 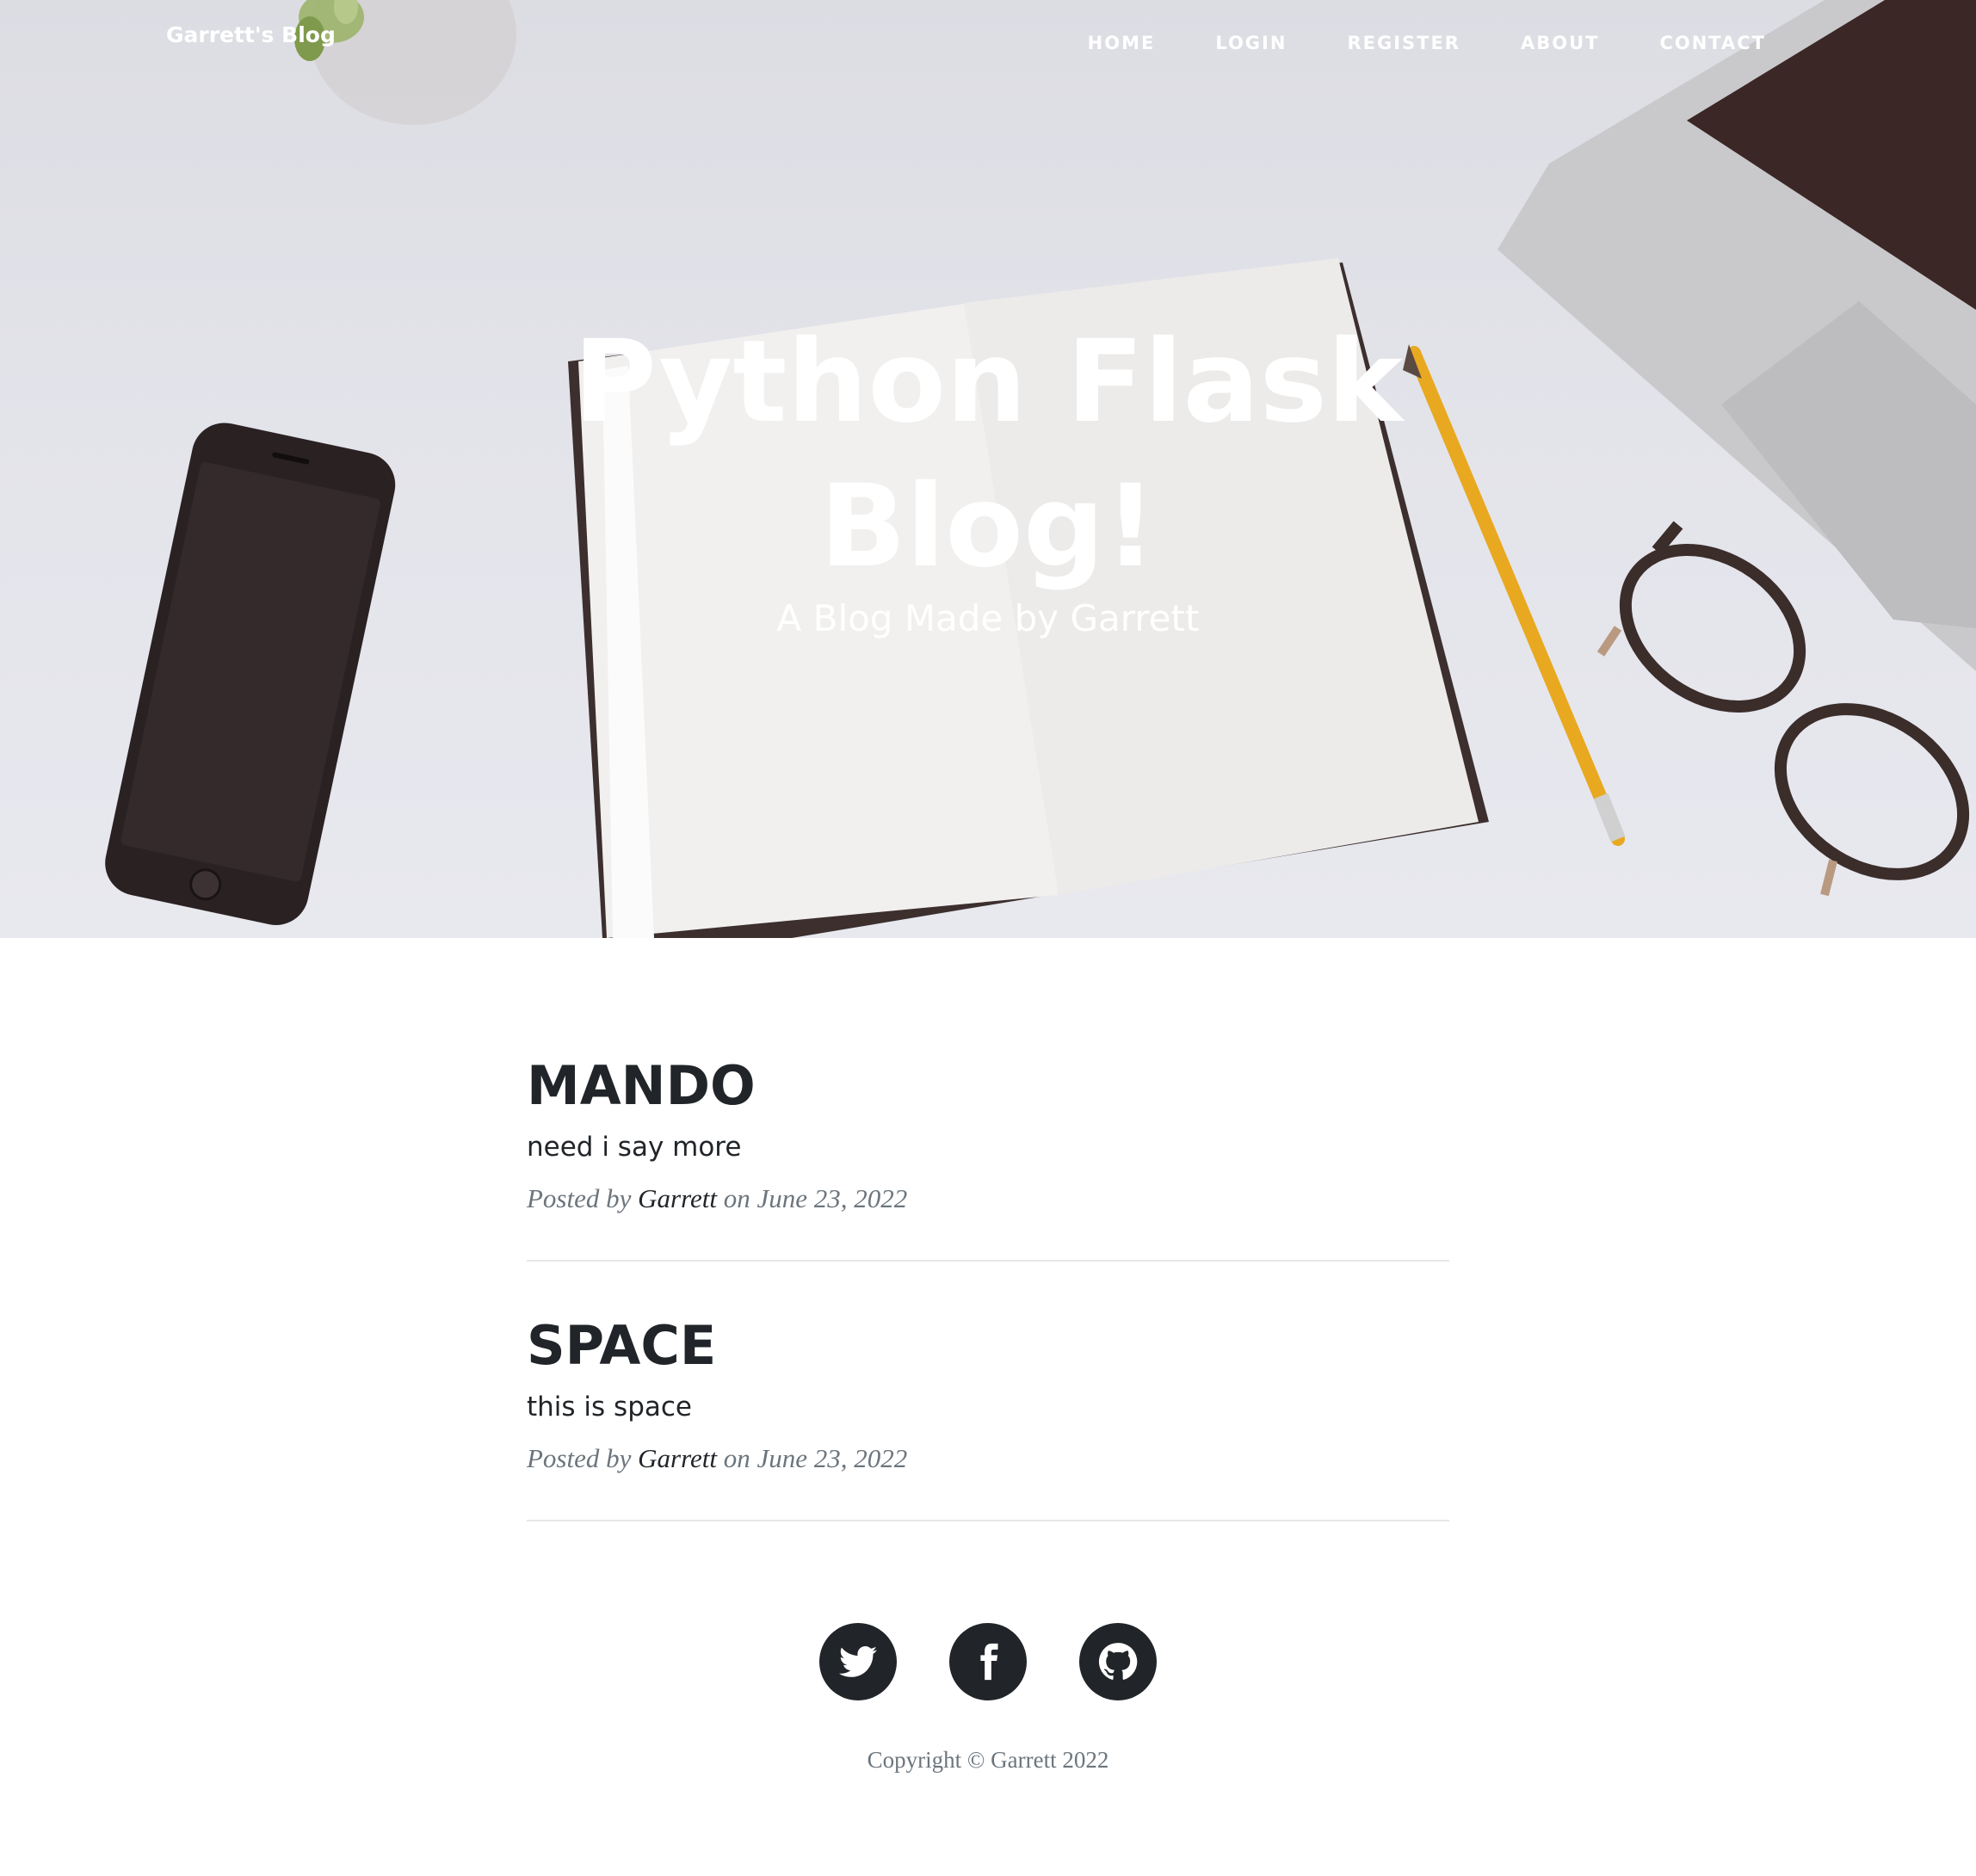 What do you see at coordinates (988, 618) in the screenshot?
I see `hero-subtitle: A Blog Made by Garrett` at bounding box center [988, 618].